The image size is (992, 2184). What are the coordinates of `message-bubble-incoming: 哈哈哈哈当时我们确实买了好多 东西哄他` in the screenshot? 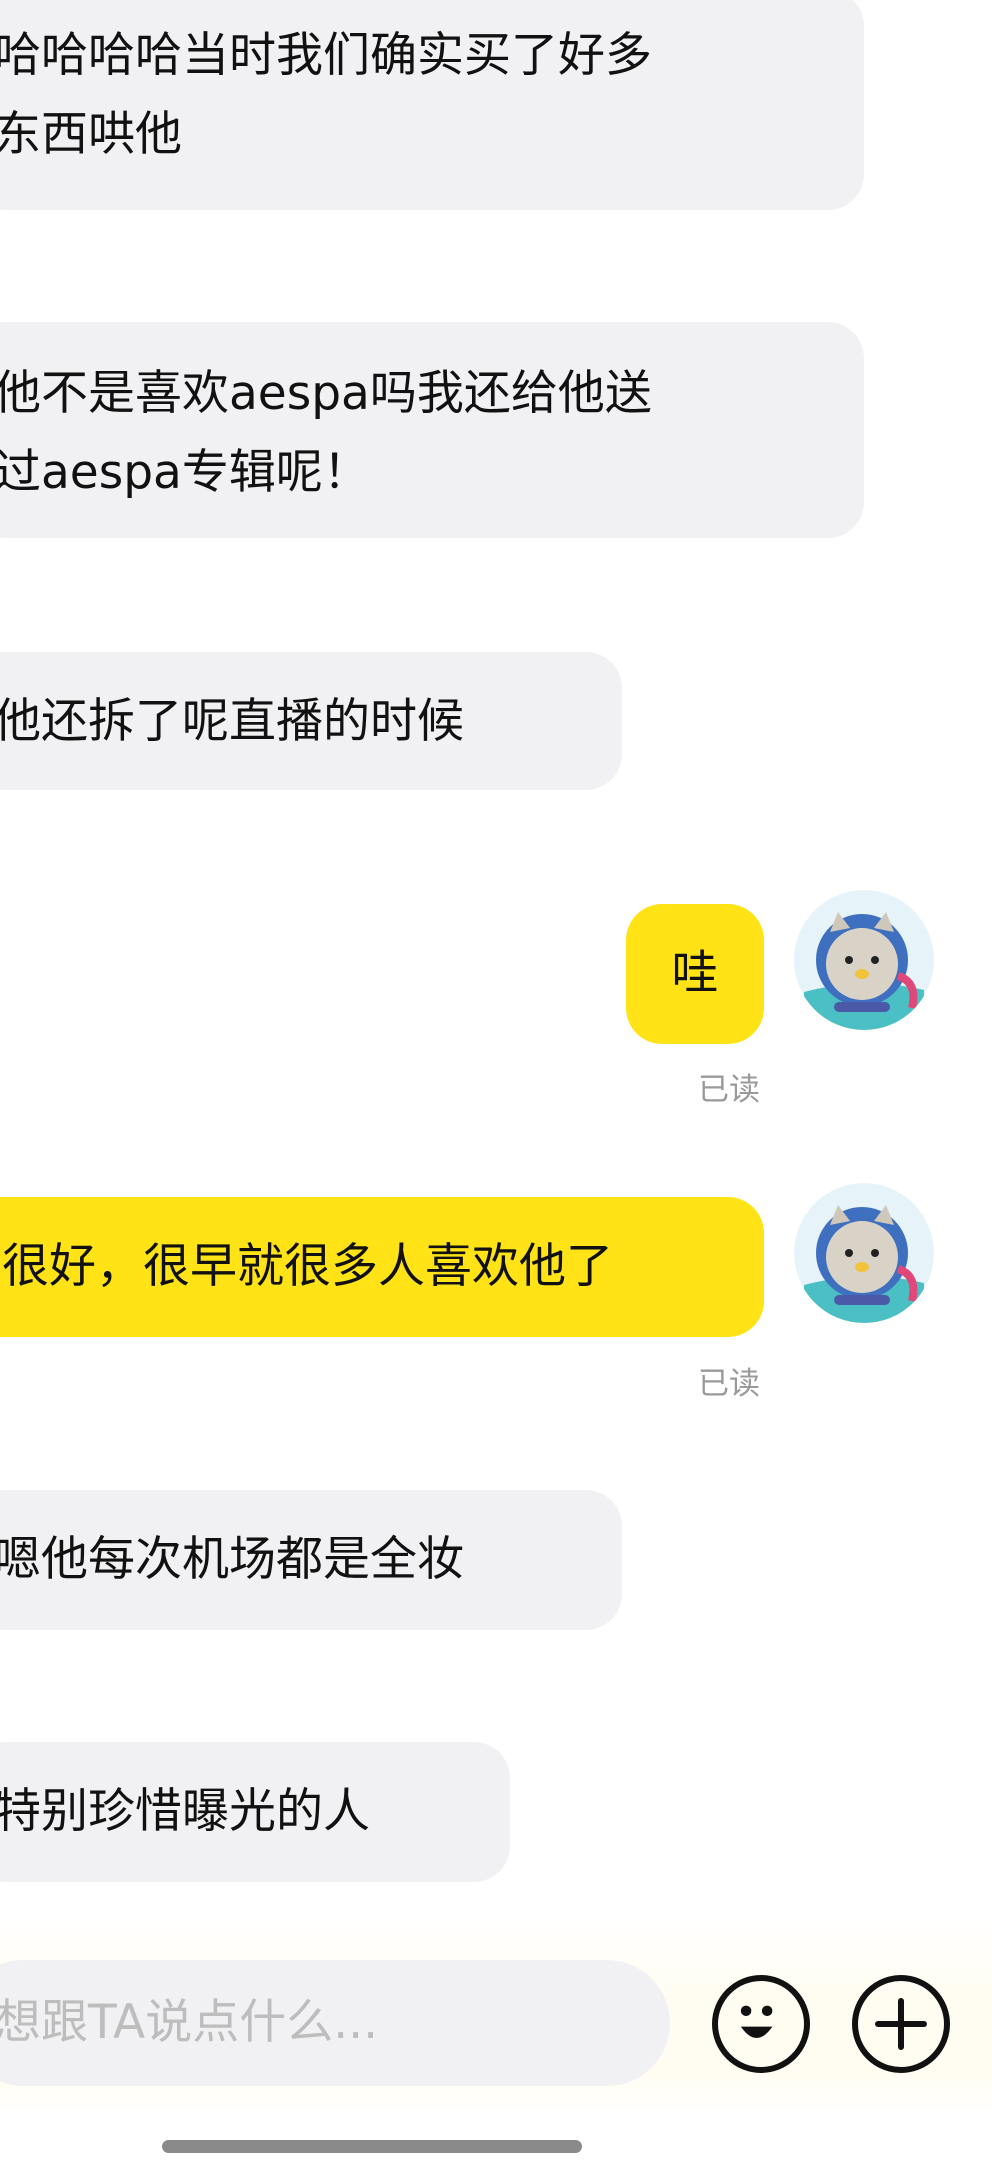 It's located at (432, 105).